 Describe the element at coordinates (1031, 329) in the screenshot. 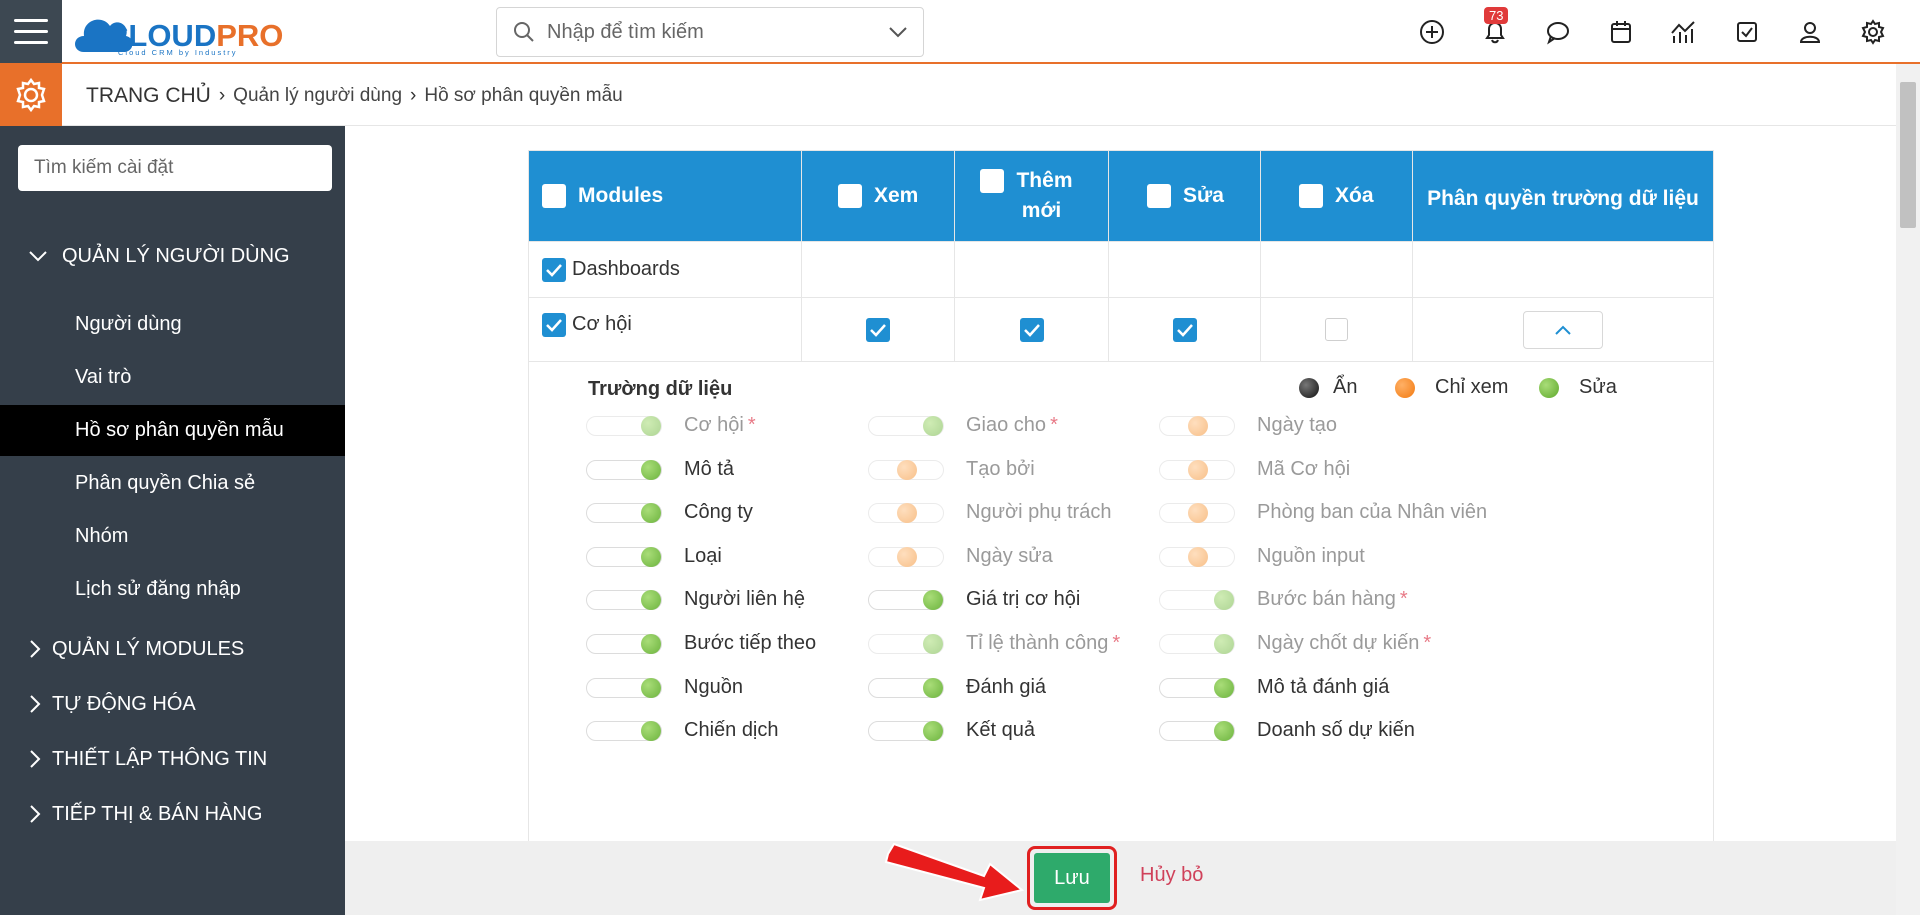

I see `create-checkbox` at that location.